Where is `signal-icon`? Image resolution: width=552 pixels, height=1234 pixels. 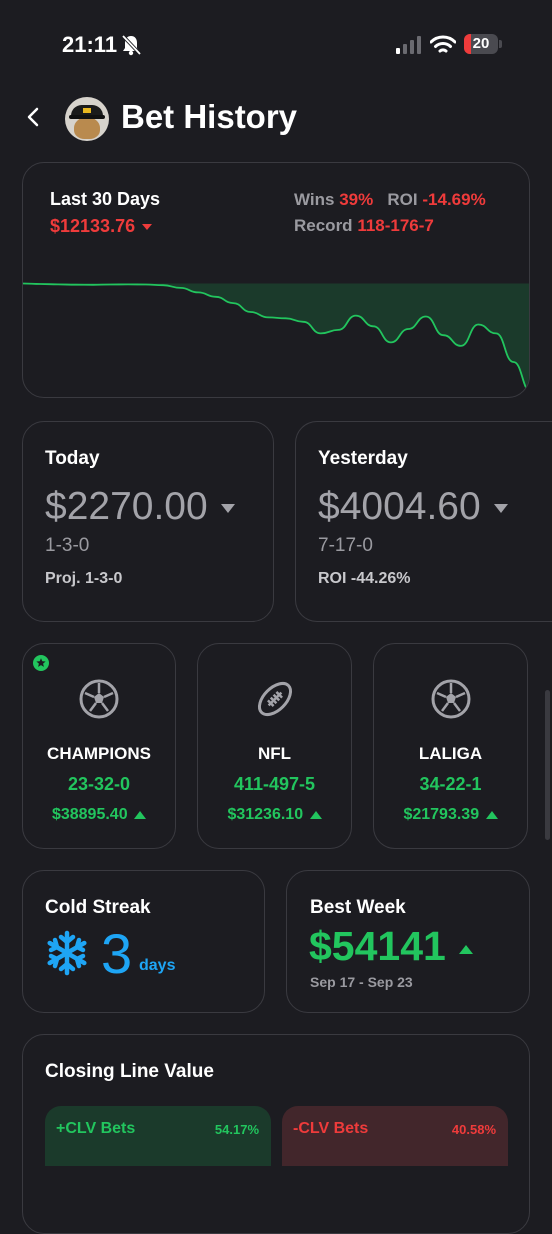
signal-icon is located at coordinates (408, 45).